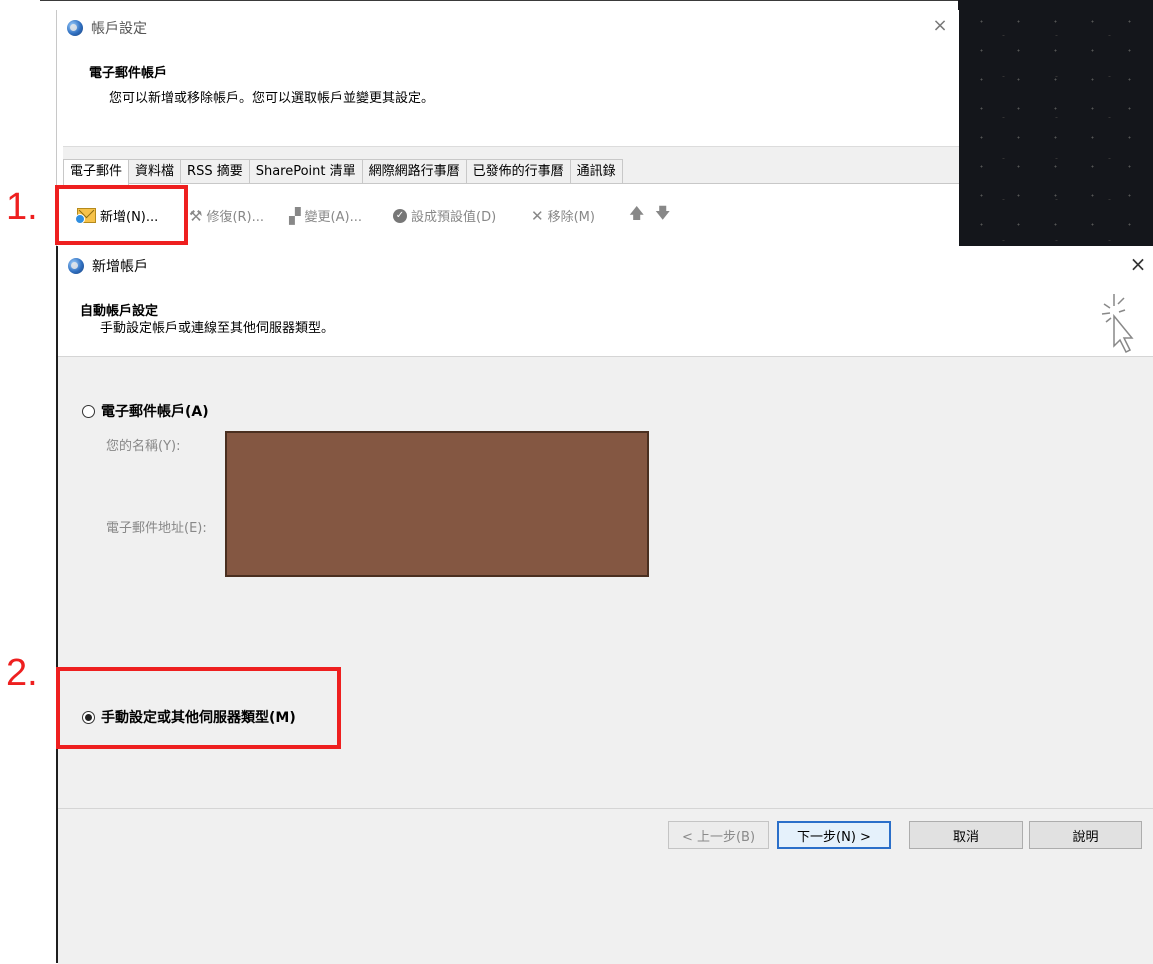  I want to click on desktop-background, so click(1055, 123).